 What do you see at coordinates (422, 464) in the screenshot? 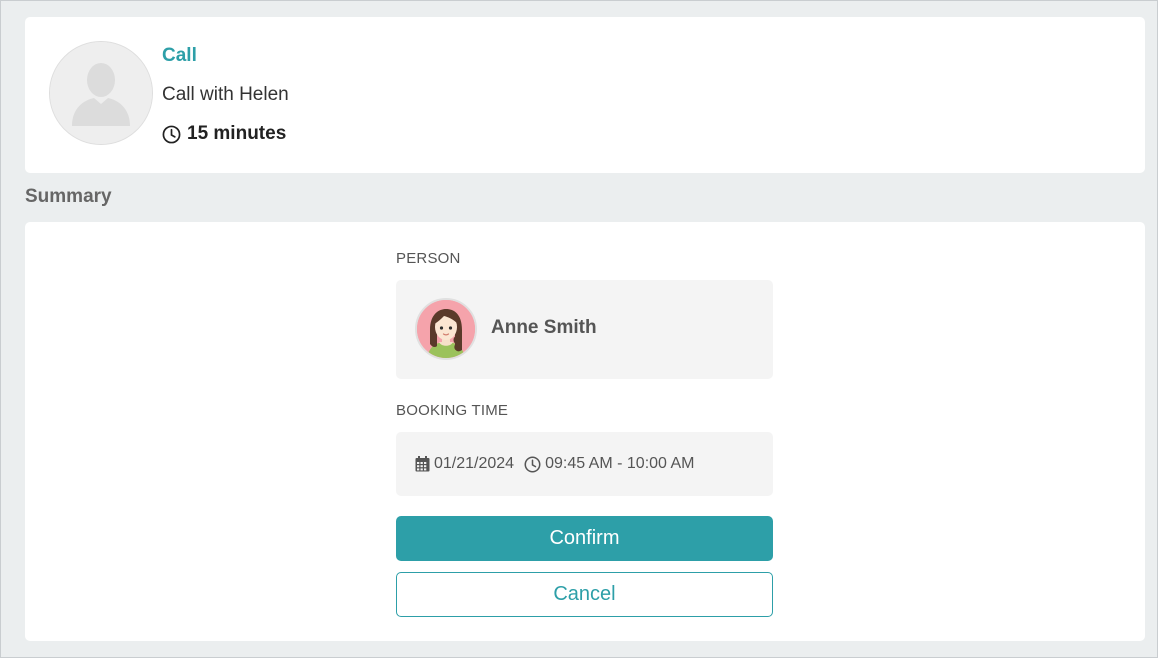
I see `calendar-icon` at bounding box center [422, 464].